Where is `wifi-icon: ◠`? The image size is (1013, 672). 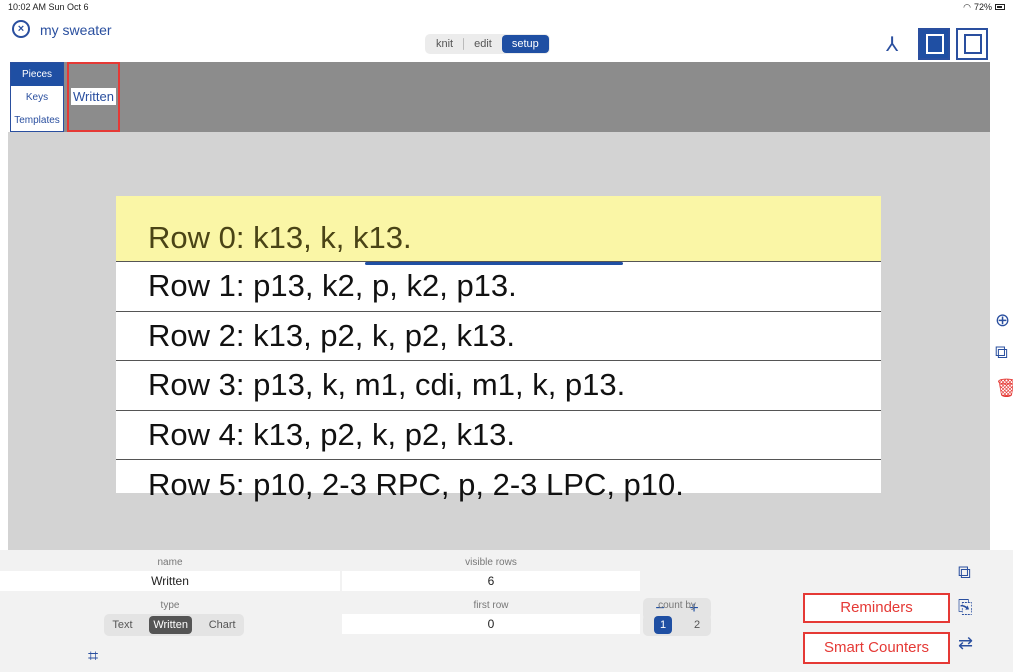 wifi-icon: ◠ is located at coordinates (967, 6).